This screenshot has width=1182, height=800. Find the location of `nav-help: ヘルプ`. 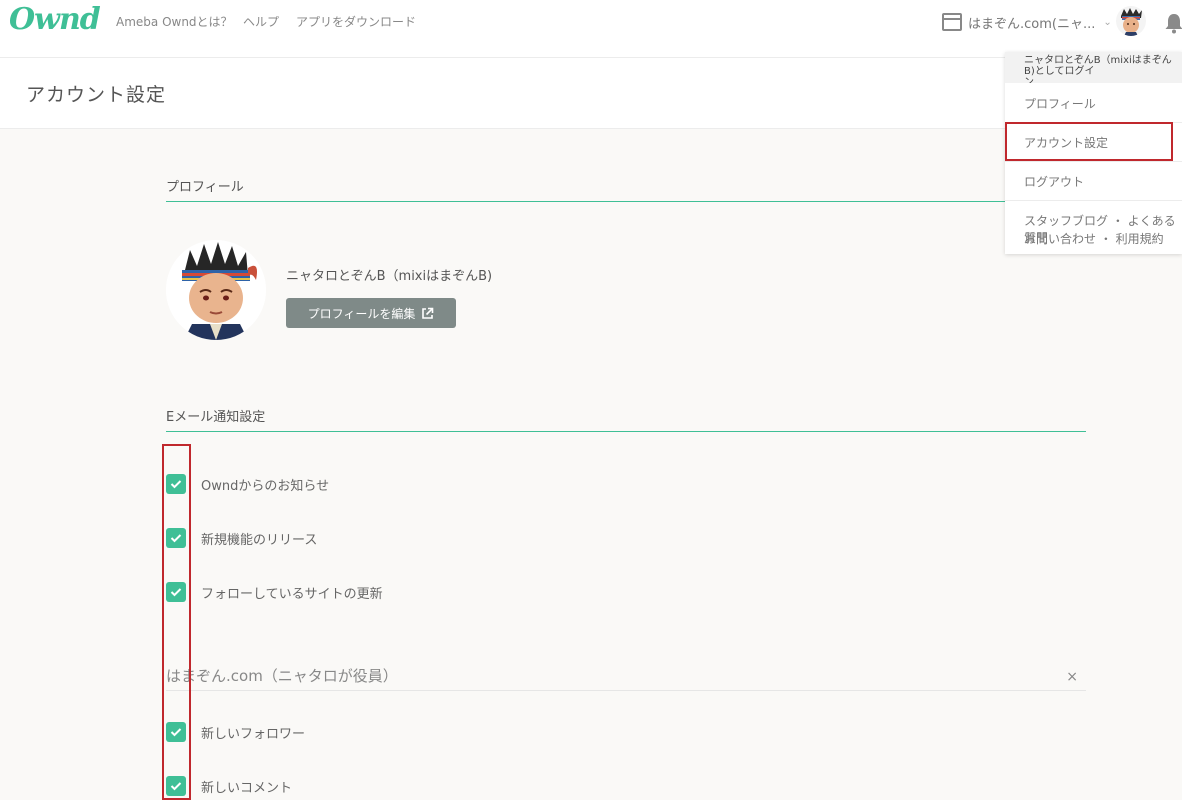

nav-help: ヘルプ is located at coordinates (261, 21).